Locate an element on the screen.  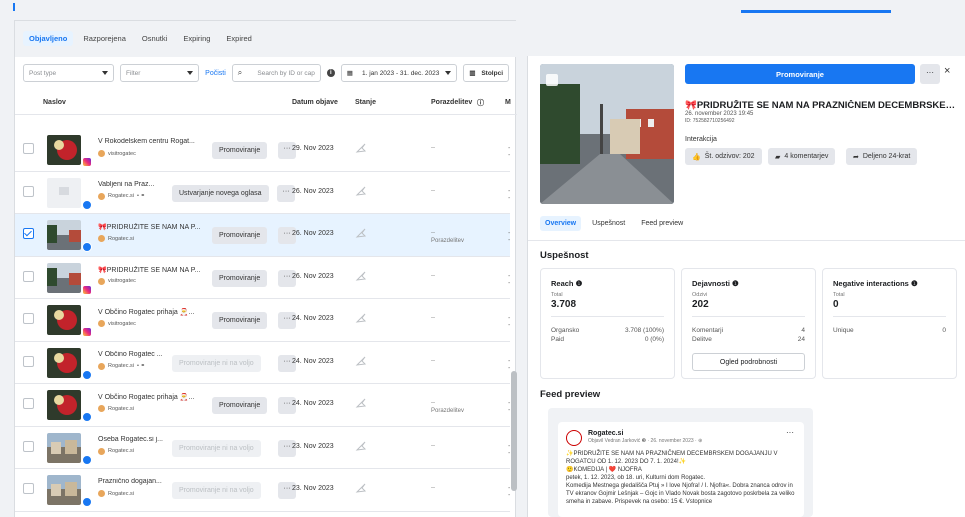
promote-button: Promoviranje ni na voljo is located at coordinates (216, 363).